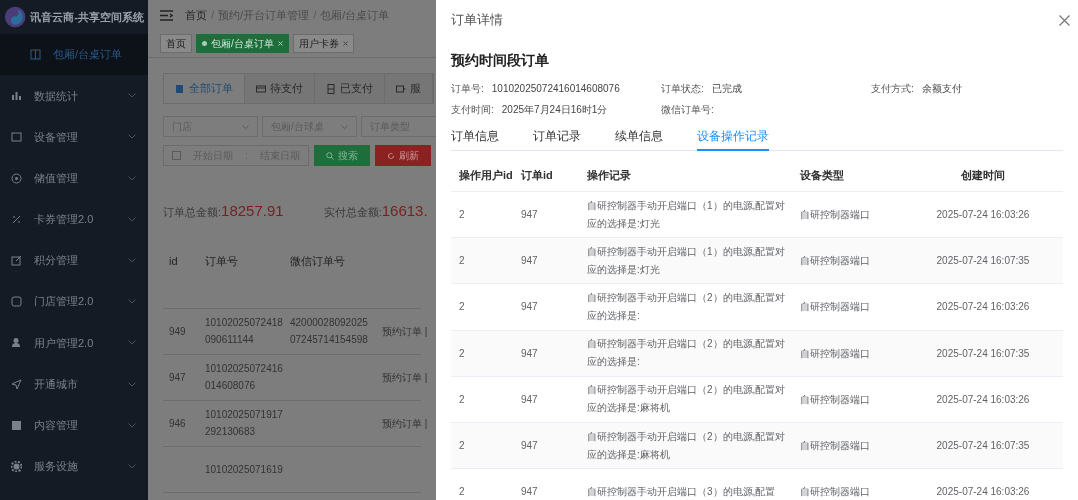 This screenshot has height=500, width=1078. I want to click on refresh-button: 刷新, so click(402, 155).